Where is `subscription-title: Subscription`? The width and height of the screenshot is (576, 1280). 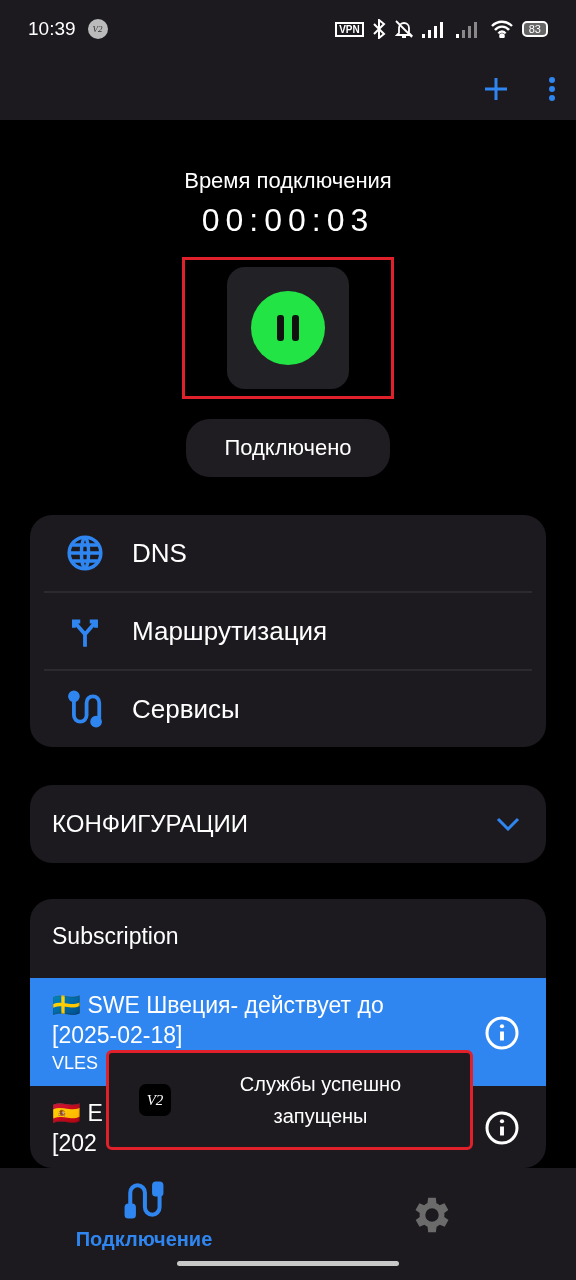
subscription-title: Subscription is located at coordinates (115, 936).